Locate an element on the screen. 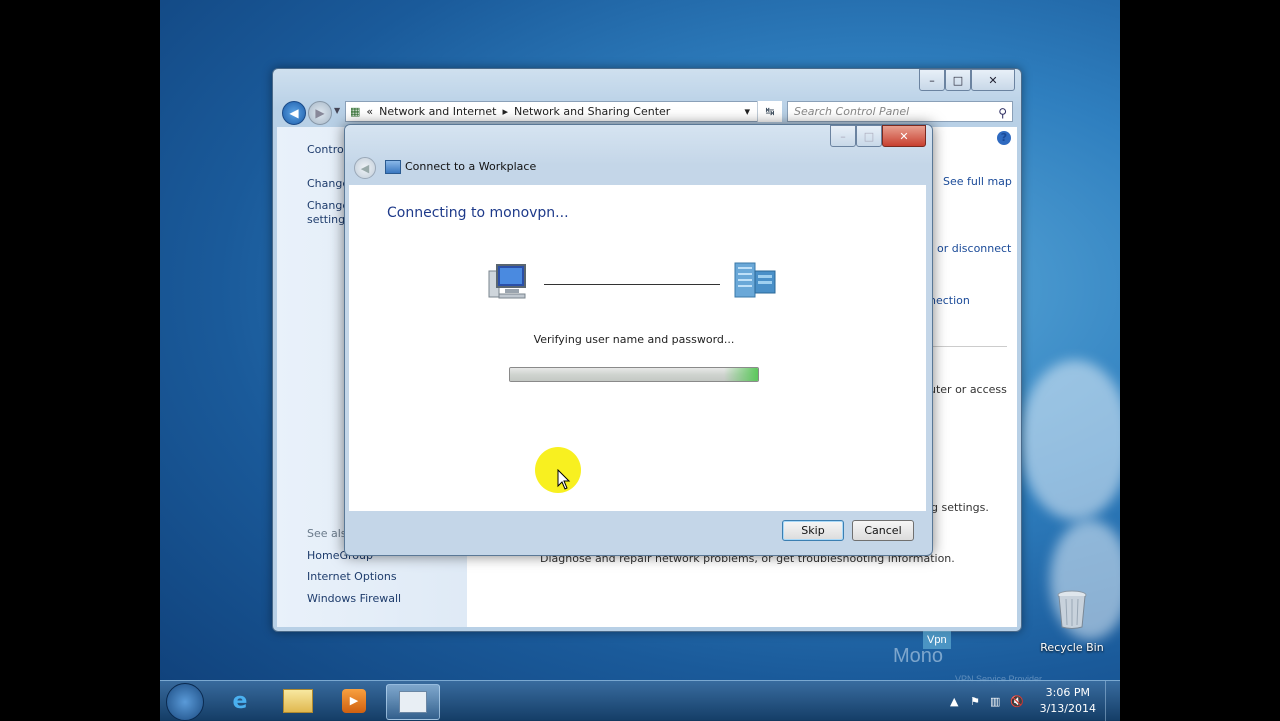  clock-date: 3/13/2014 is located at coordinates (1067, 708).